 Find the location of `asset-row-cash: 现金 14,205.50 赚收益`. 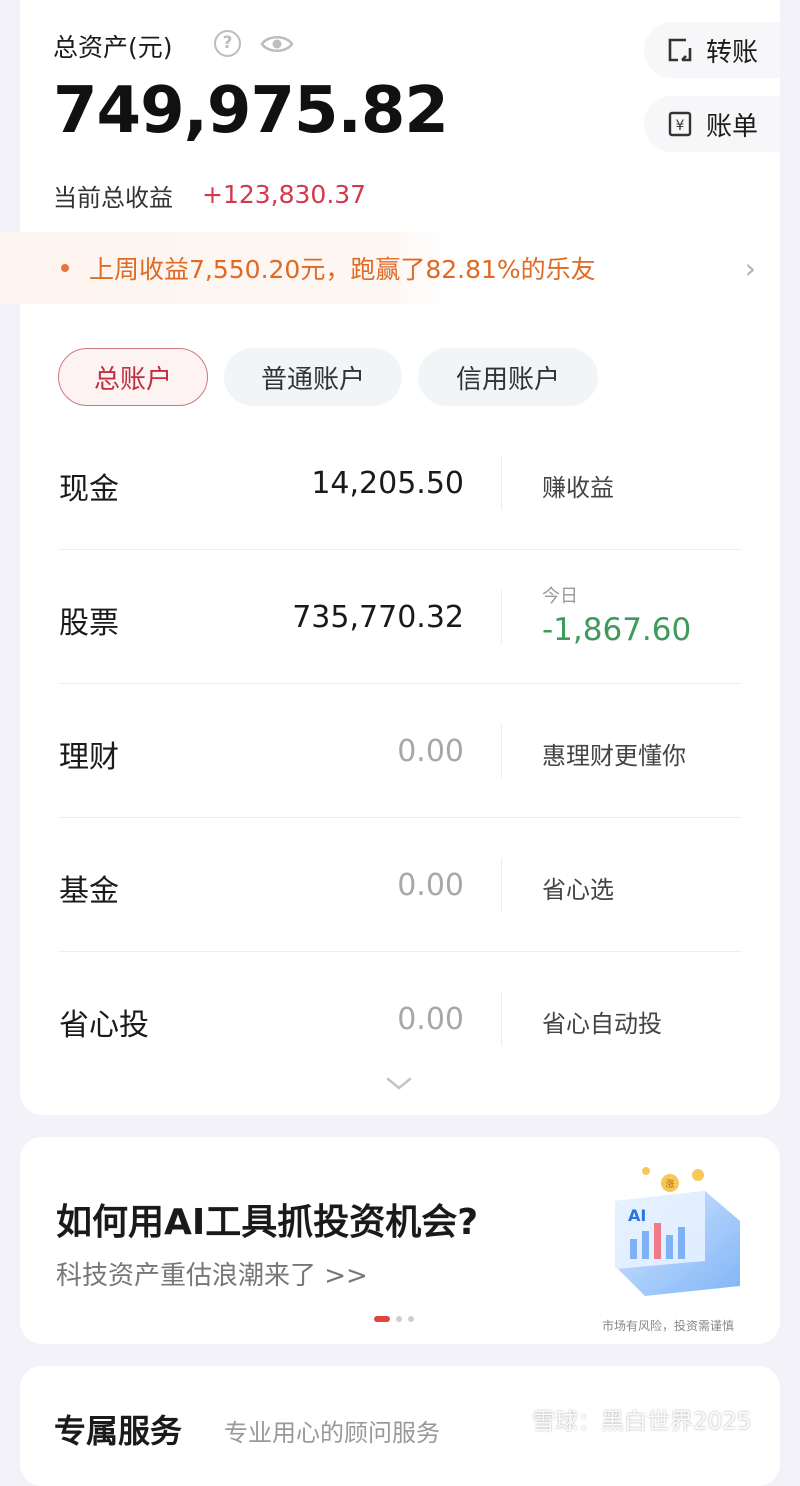

asset-row-cash: 现金 14,205.50 赚收益 is located at coordinates (400, 483).